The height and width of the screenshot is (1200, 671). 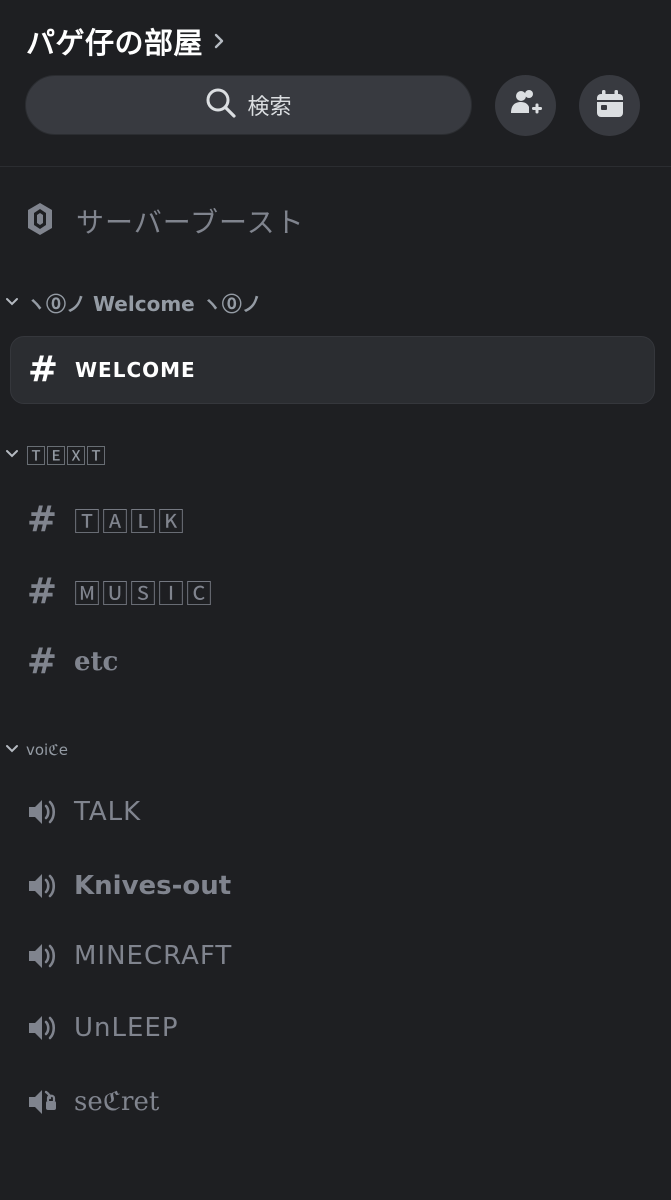 What do you see at coordinates (332, 592) in the screenshot?
I see `channel-music: # 🄼🅄🅂🄸🄲` at bounding box center [332, 592].